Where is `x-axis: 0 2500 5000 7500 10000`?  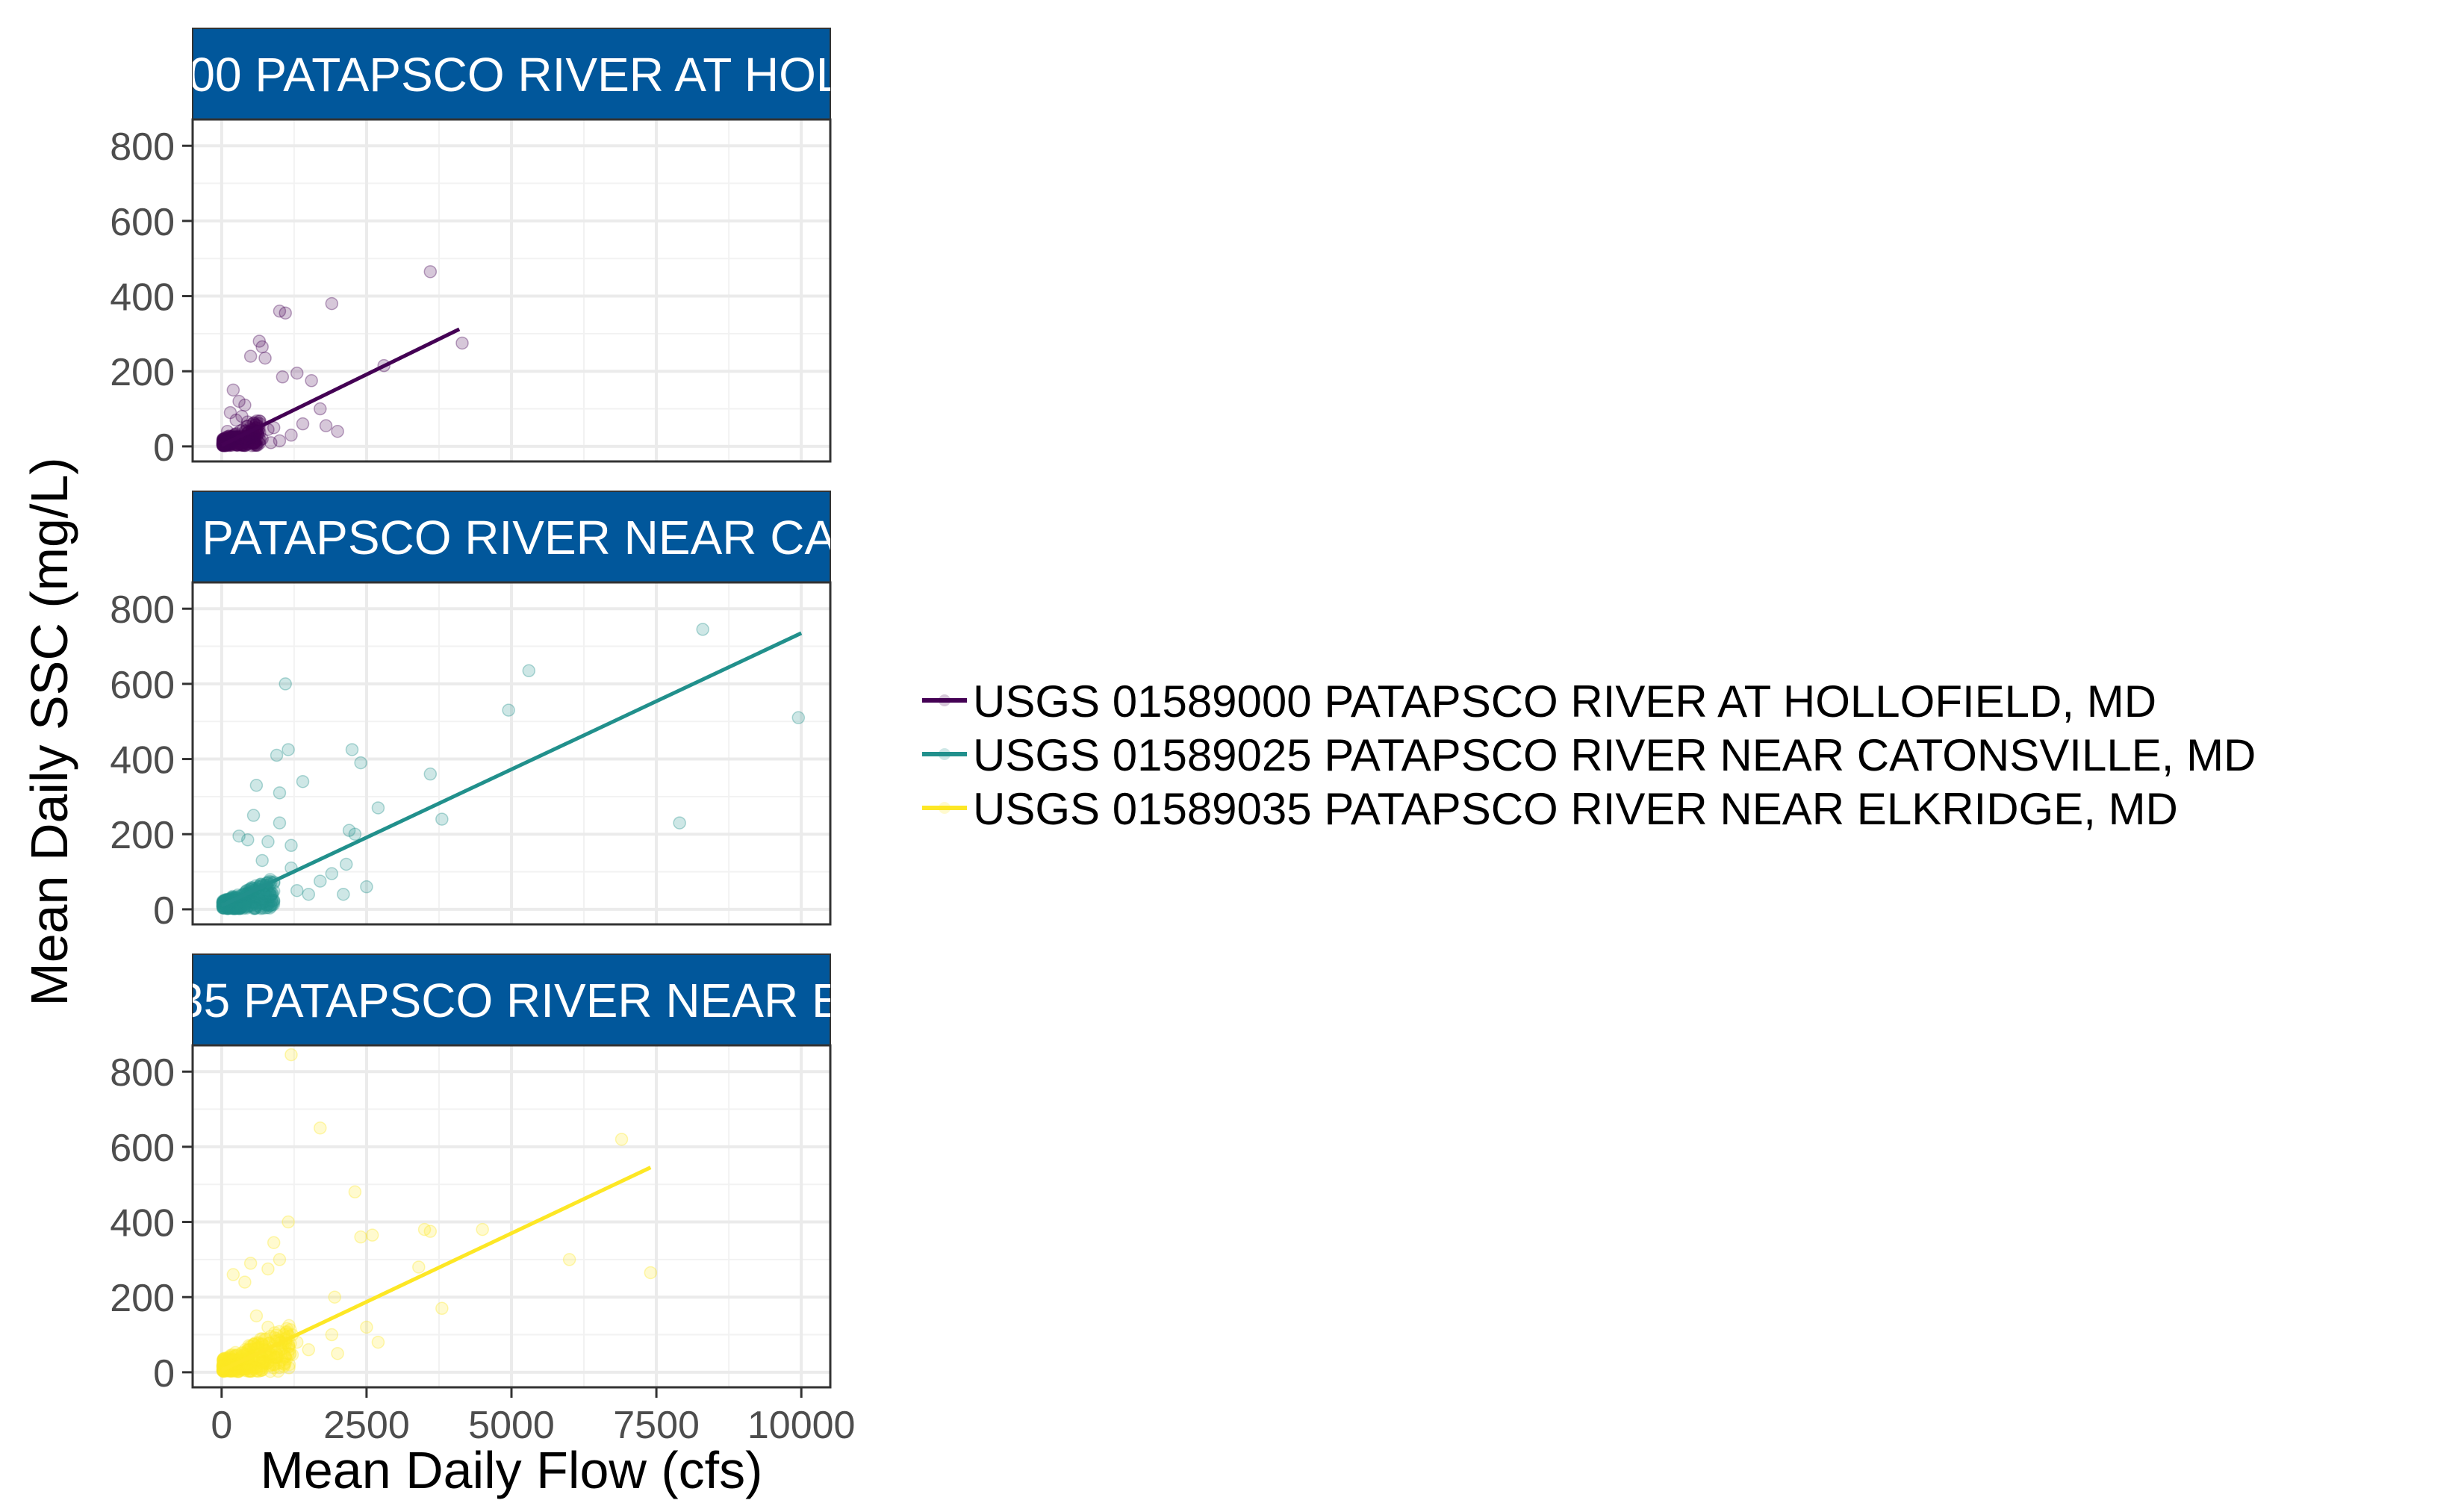 x-axis: 0 2500 5000 7500 10000 is located at coordinates (533, 1417).